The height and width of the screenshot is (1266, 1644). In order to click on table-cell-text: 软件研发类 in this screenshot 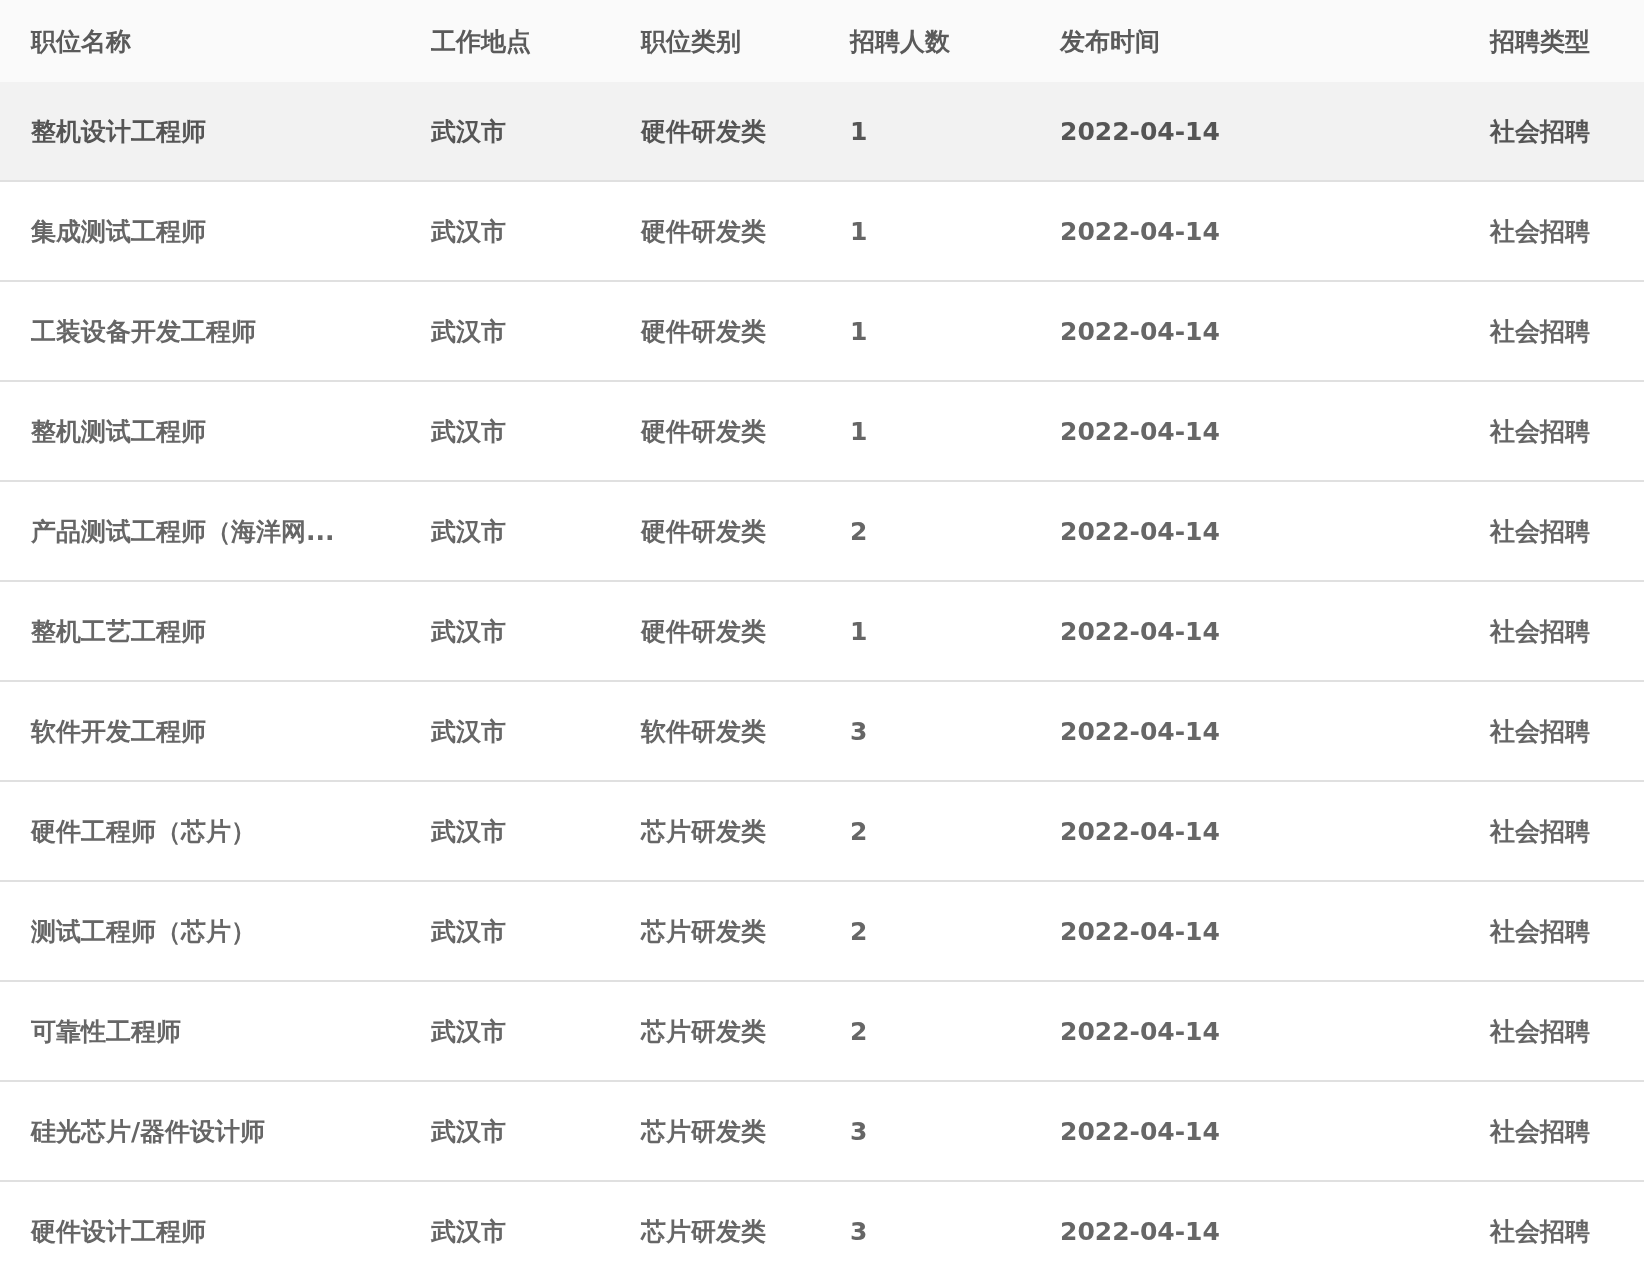, I will do `click(704, 731)`.